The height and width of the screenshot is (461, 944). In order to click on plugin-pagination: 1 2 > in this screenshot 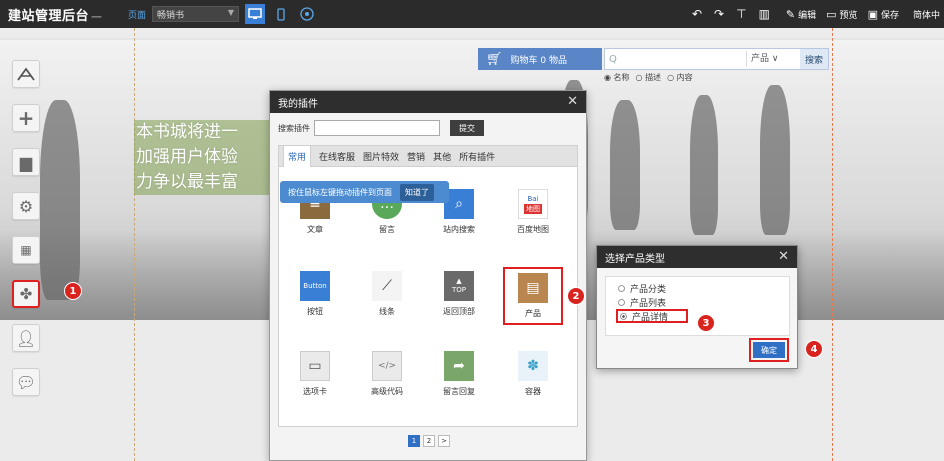, I will do `click(429, 441)`.